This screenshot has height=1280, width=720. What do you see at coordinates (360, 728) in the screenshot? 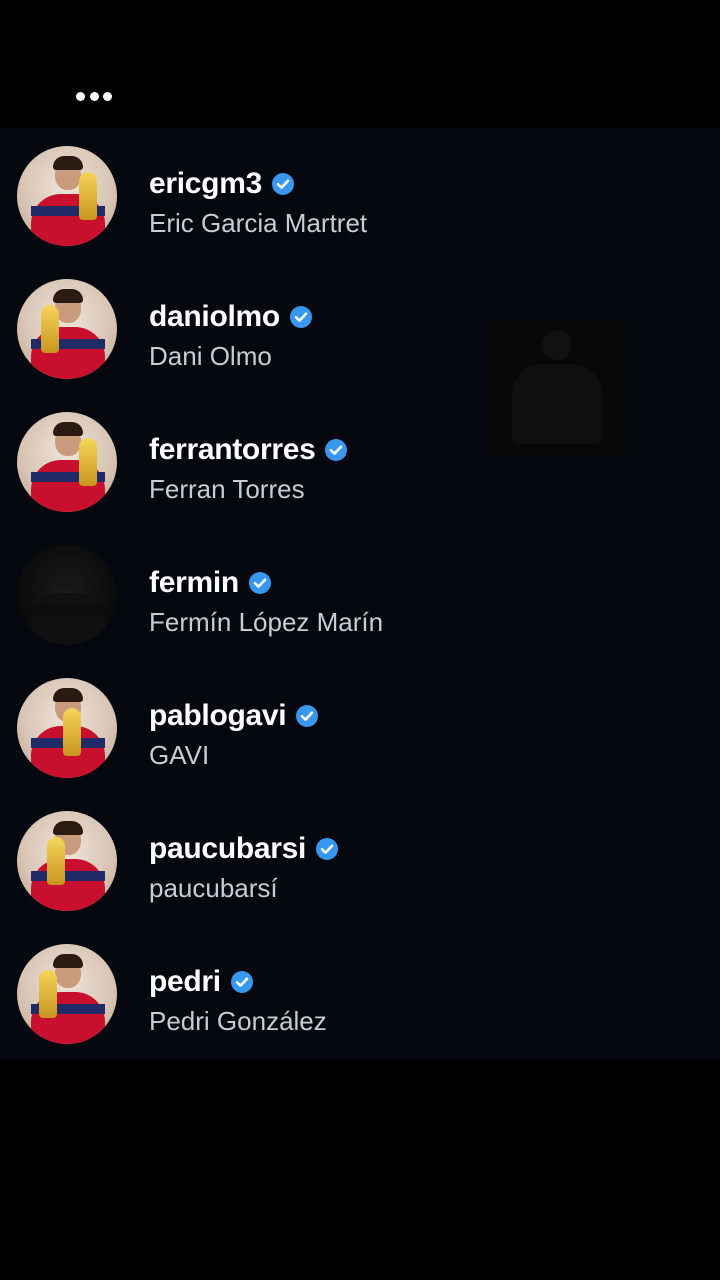
I see `account-row-pablogavi: pablogavi GAVI` at bounding box center [360, 728].